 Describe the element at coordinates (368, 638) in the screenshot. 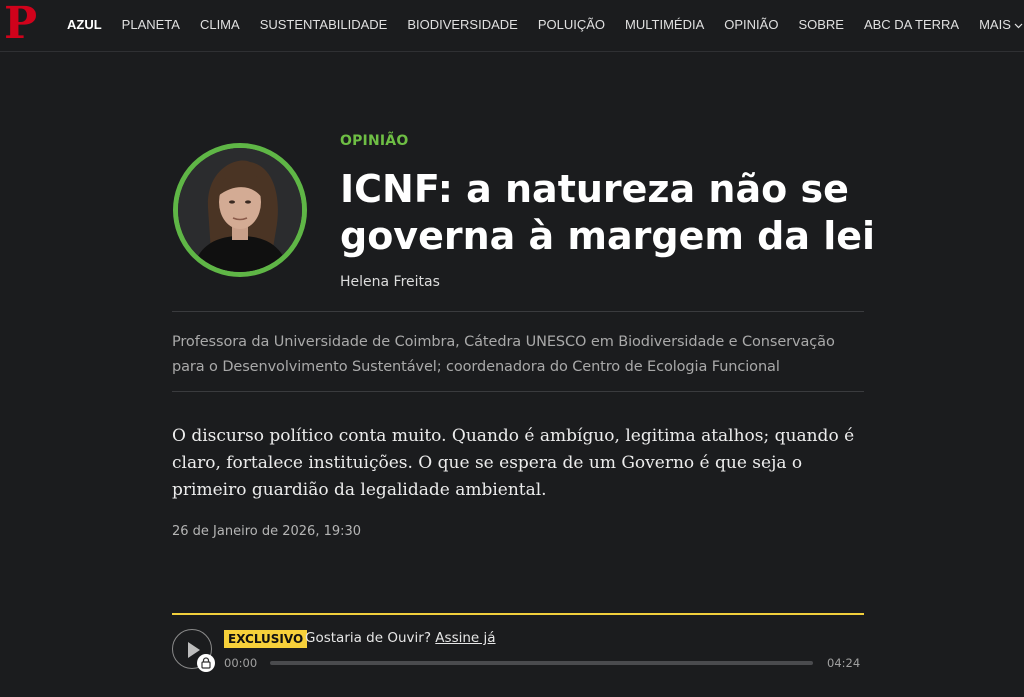

I see `listen-prompt-text: Gostaria de Ouvir?` at that location.